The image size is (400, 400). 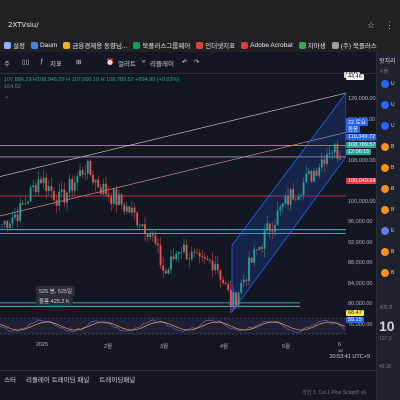 I want to click on replay-button: 리플레이, so click(x=162, y=63).